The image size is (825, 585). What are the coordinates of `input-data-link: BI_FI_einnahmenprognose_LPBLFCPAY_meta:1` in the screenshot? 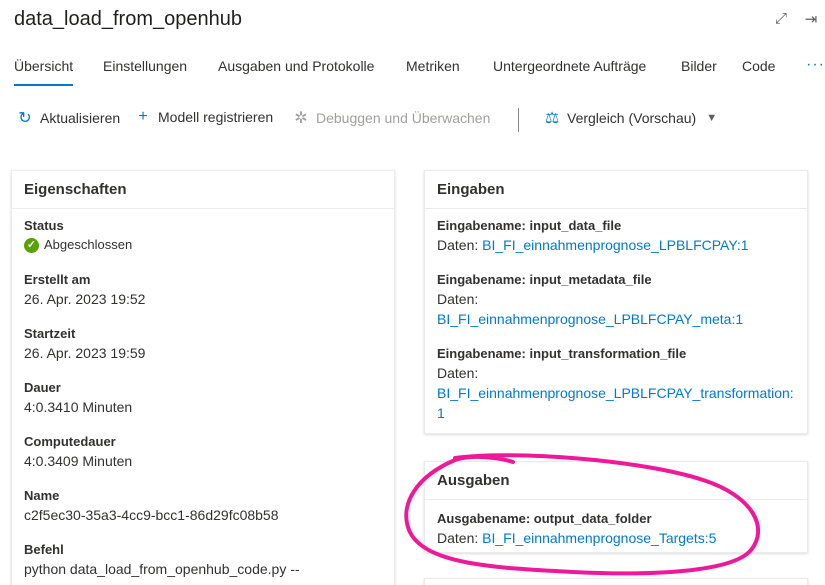 It's located at (590, 319).